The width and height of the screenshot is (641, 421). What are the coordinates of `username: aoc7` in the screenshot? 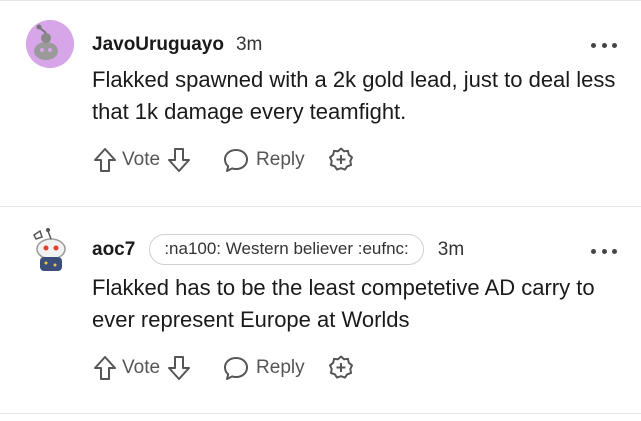 It's located at (113, 250).